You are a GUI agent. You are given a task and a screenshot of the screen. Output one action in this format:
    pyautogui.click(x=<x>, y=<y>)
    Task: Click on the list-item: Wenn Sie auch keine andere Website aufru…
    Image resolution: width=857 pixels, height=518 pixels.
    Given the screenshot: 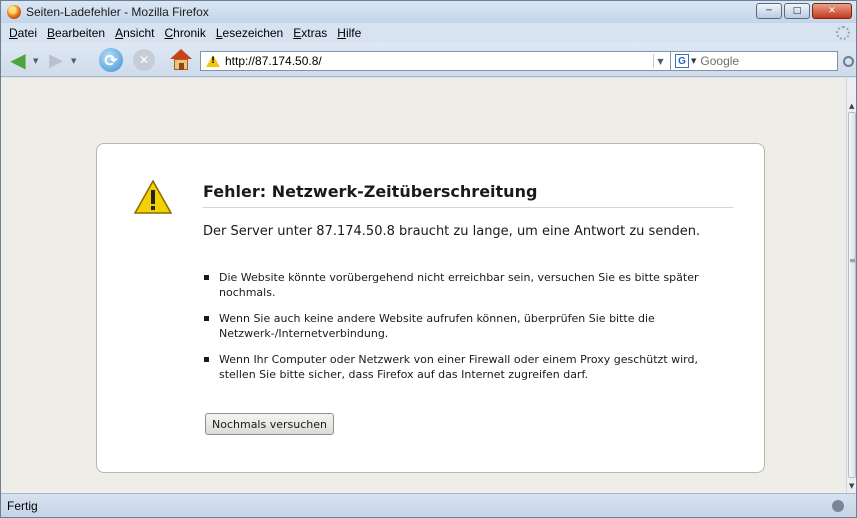 What is the action you would take?
    pyautogui.click(x=457, y=326)
    